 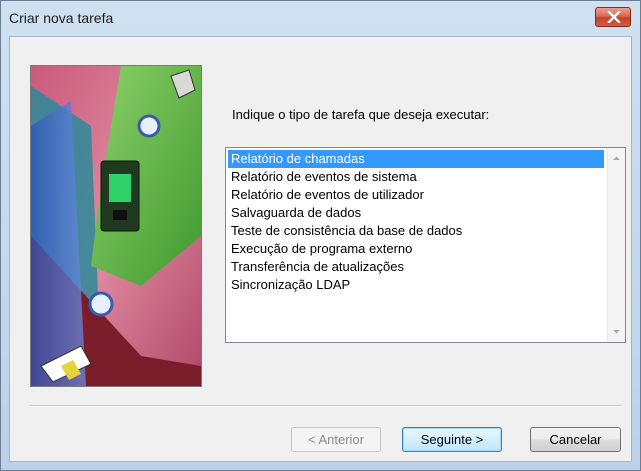 What do you see at coordinates (616, 245) in the screenshot?
I see `vertical-scrollbar` at bounding box center [616, 245].